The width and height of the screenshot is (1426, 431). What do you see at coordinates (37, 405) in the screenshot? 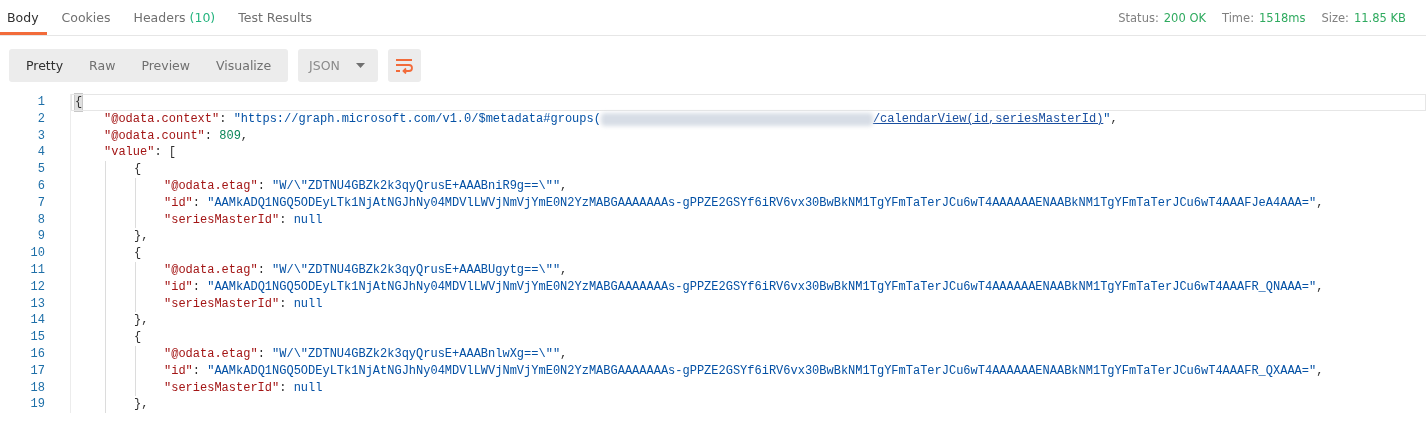
I see `line-number: 19` at bounding box center [37, 405].